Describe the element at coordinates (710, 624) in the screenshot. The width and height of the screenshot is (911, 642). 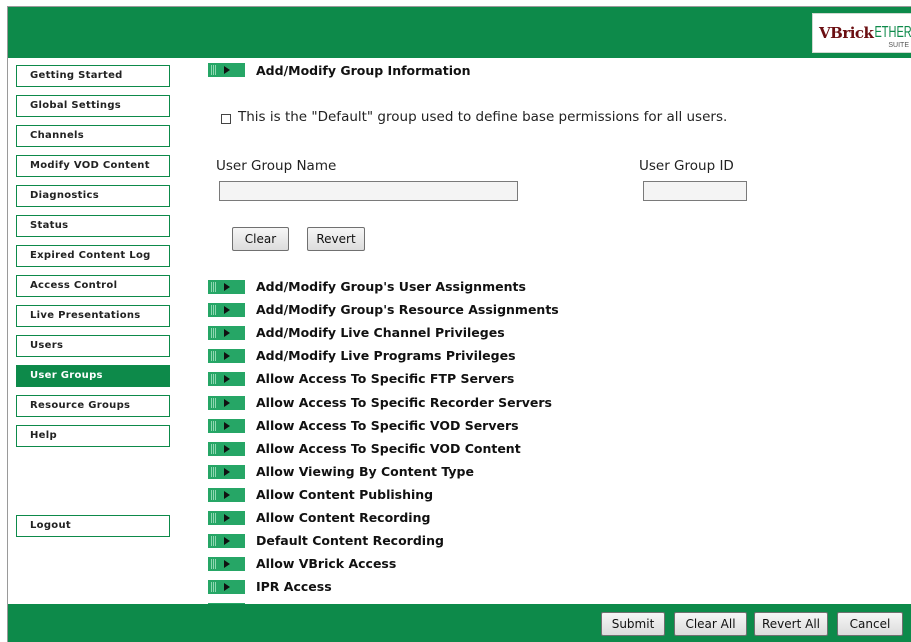
I see `clear-all-button: Clear All` at that location.